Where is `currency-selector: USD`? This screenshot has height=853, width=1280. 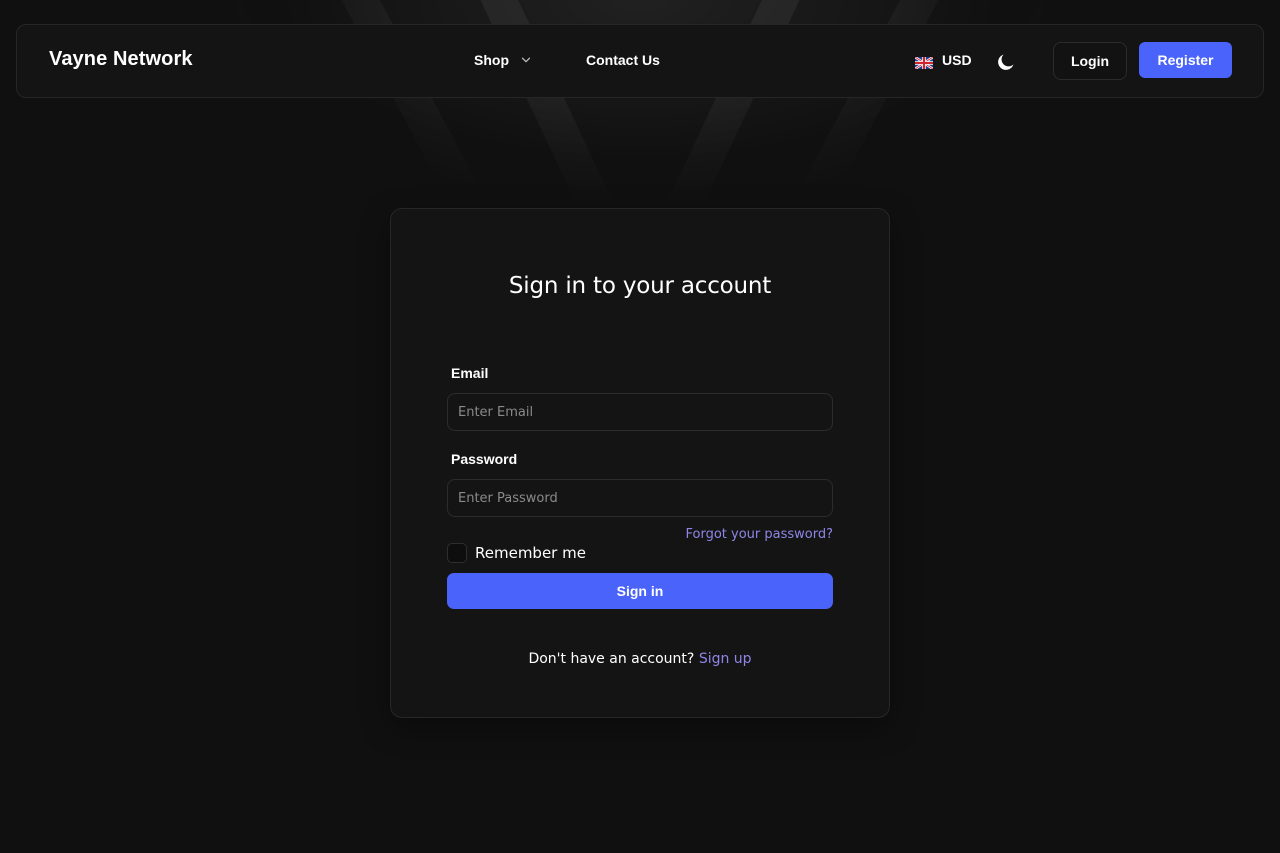 currency-selector: USD is located at coordinates (943, 61).